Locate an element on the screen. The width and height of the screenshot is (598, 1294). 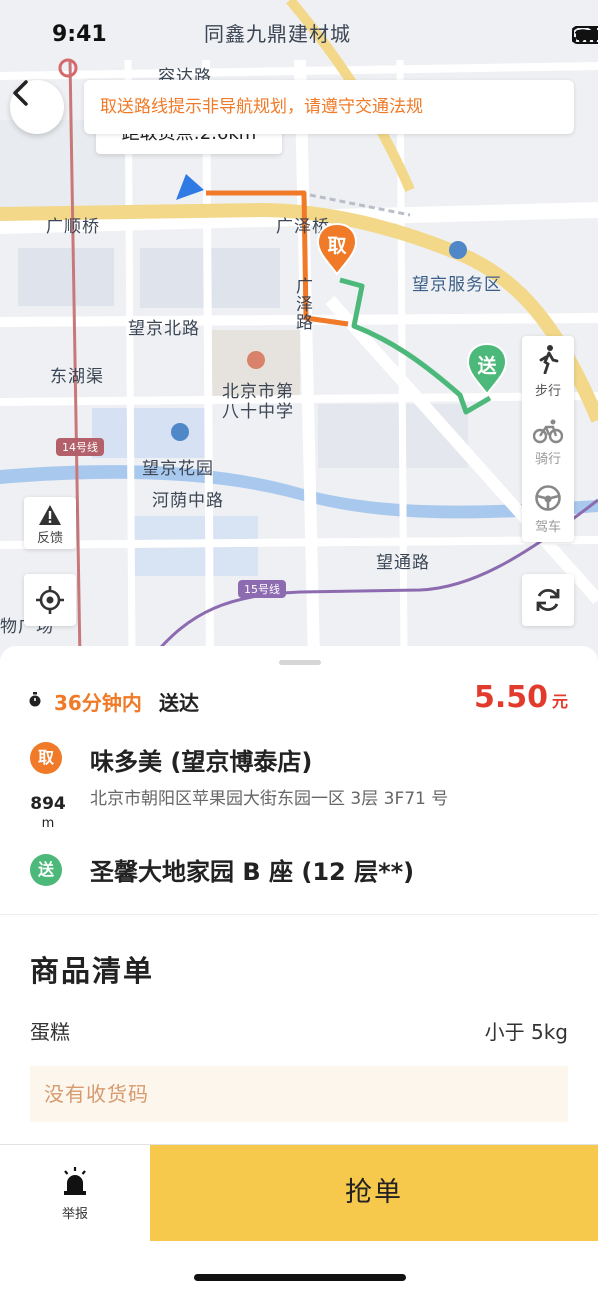
pickup-name: 味多美 (望京博泰店) is located at coordinates (201, 762).